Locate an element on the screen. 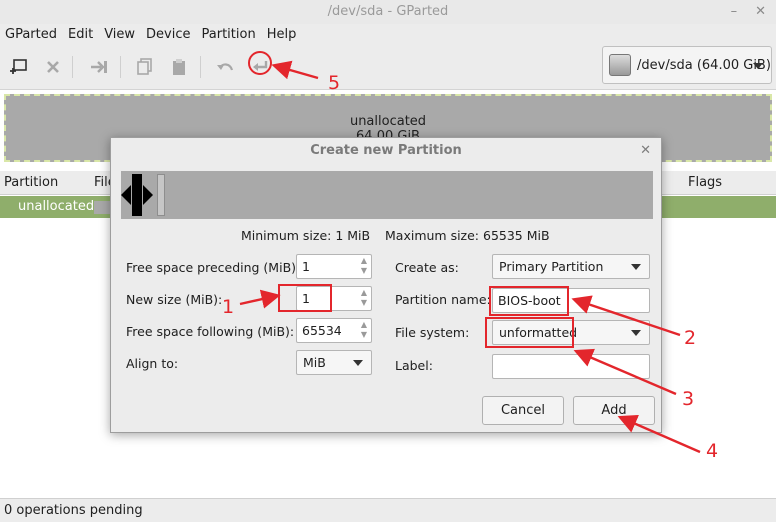 This screenshot has width=776, height=528. annotation-number-5: 5 is located at coordinates (334, 83).